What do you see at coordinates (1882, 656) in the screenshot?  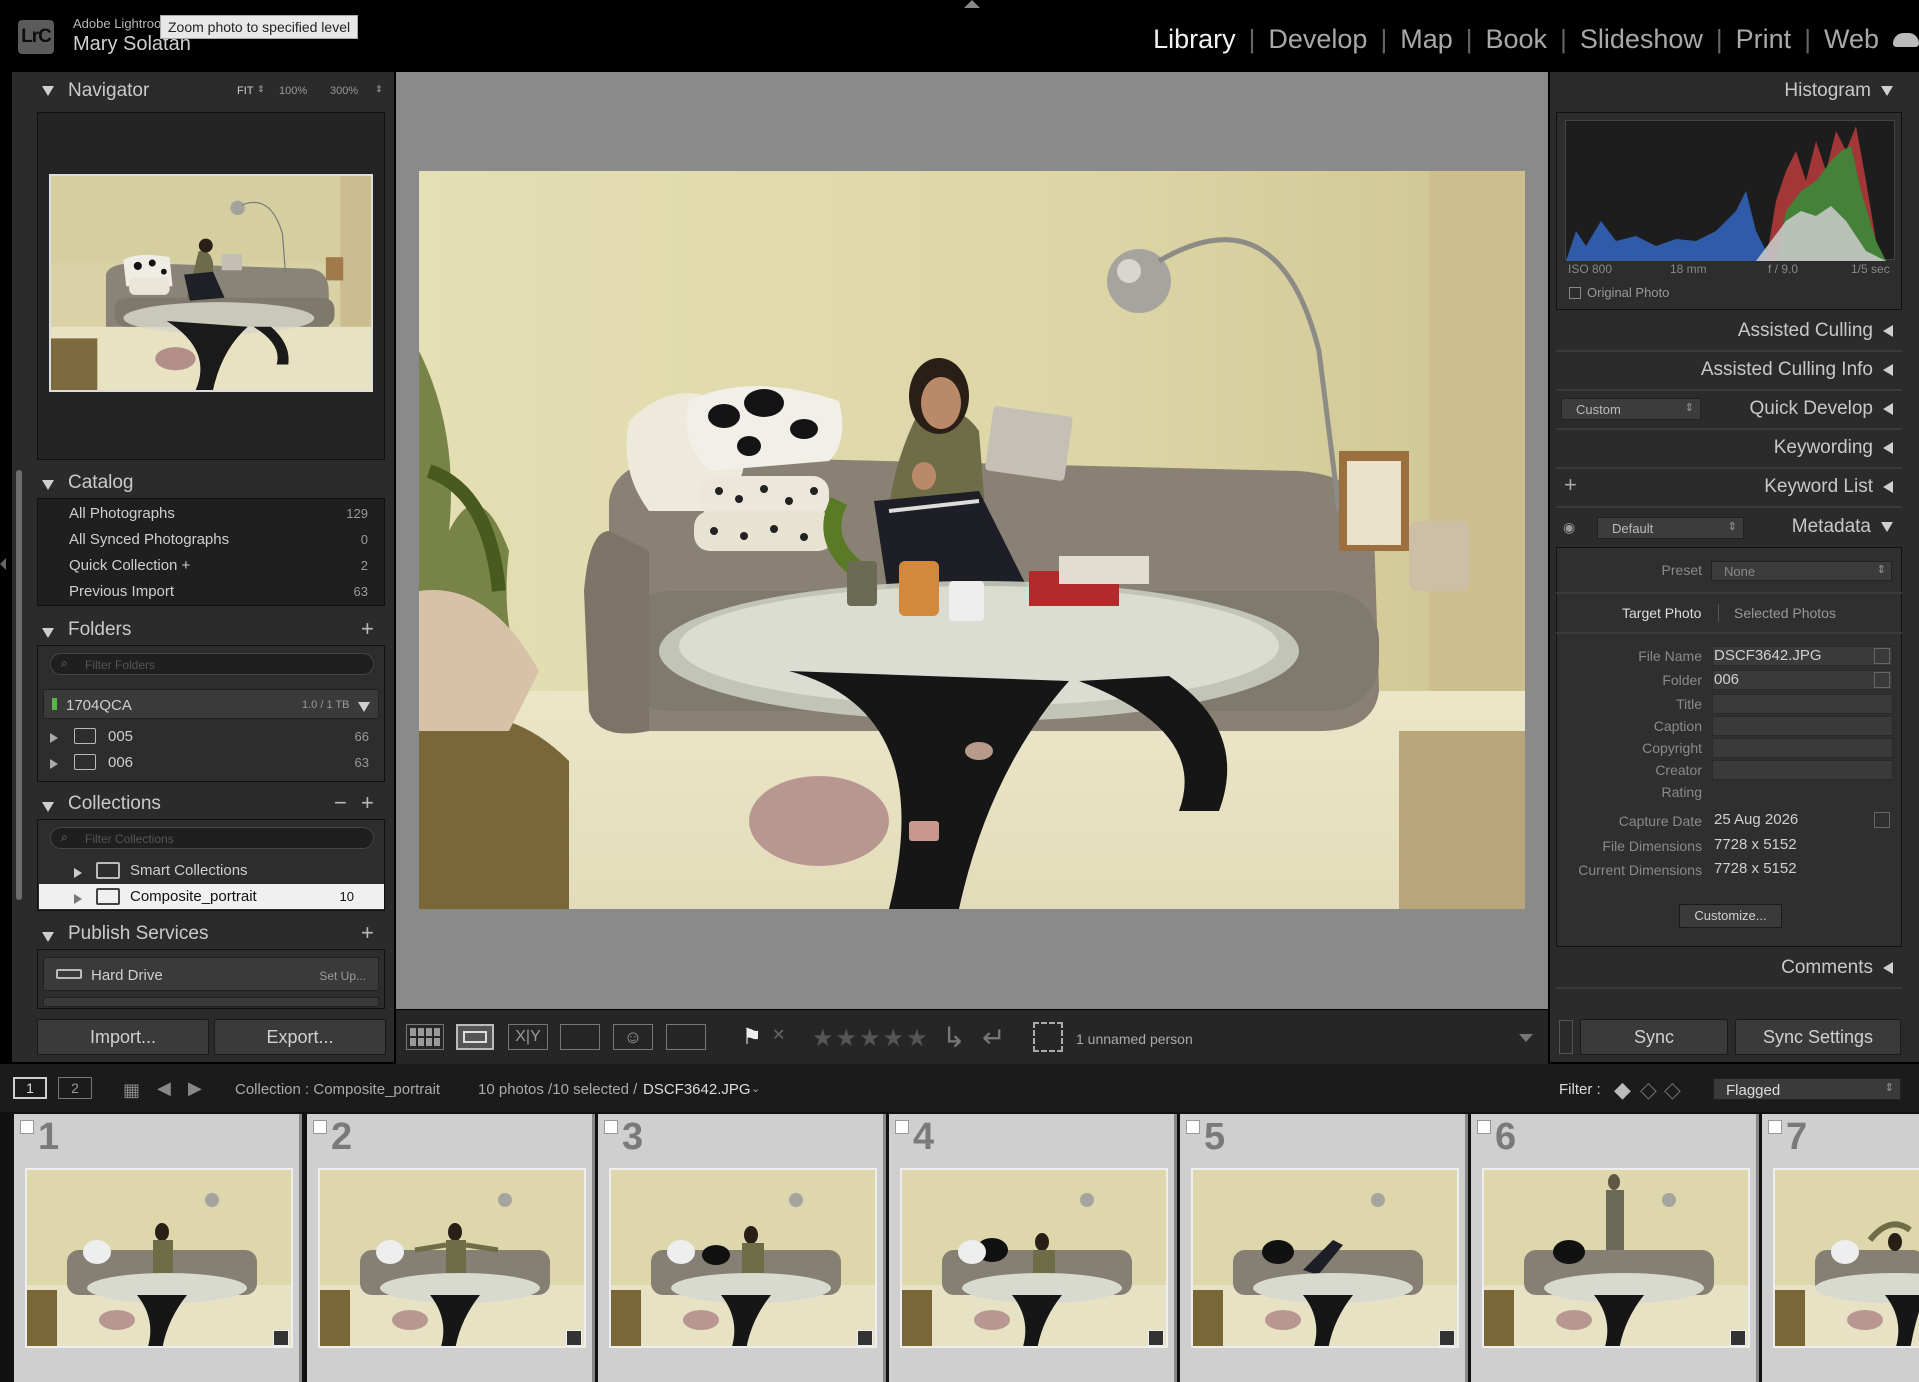 I see `file-name-action-icon` at bounding box center [1882, 656].